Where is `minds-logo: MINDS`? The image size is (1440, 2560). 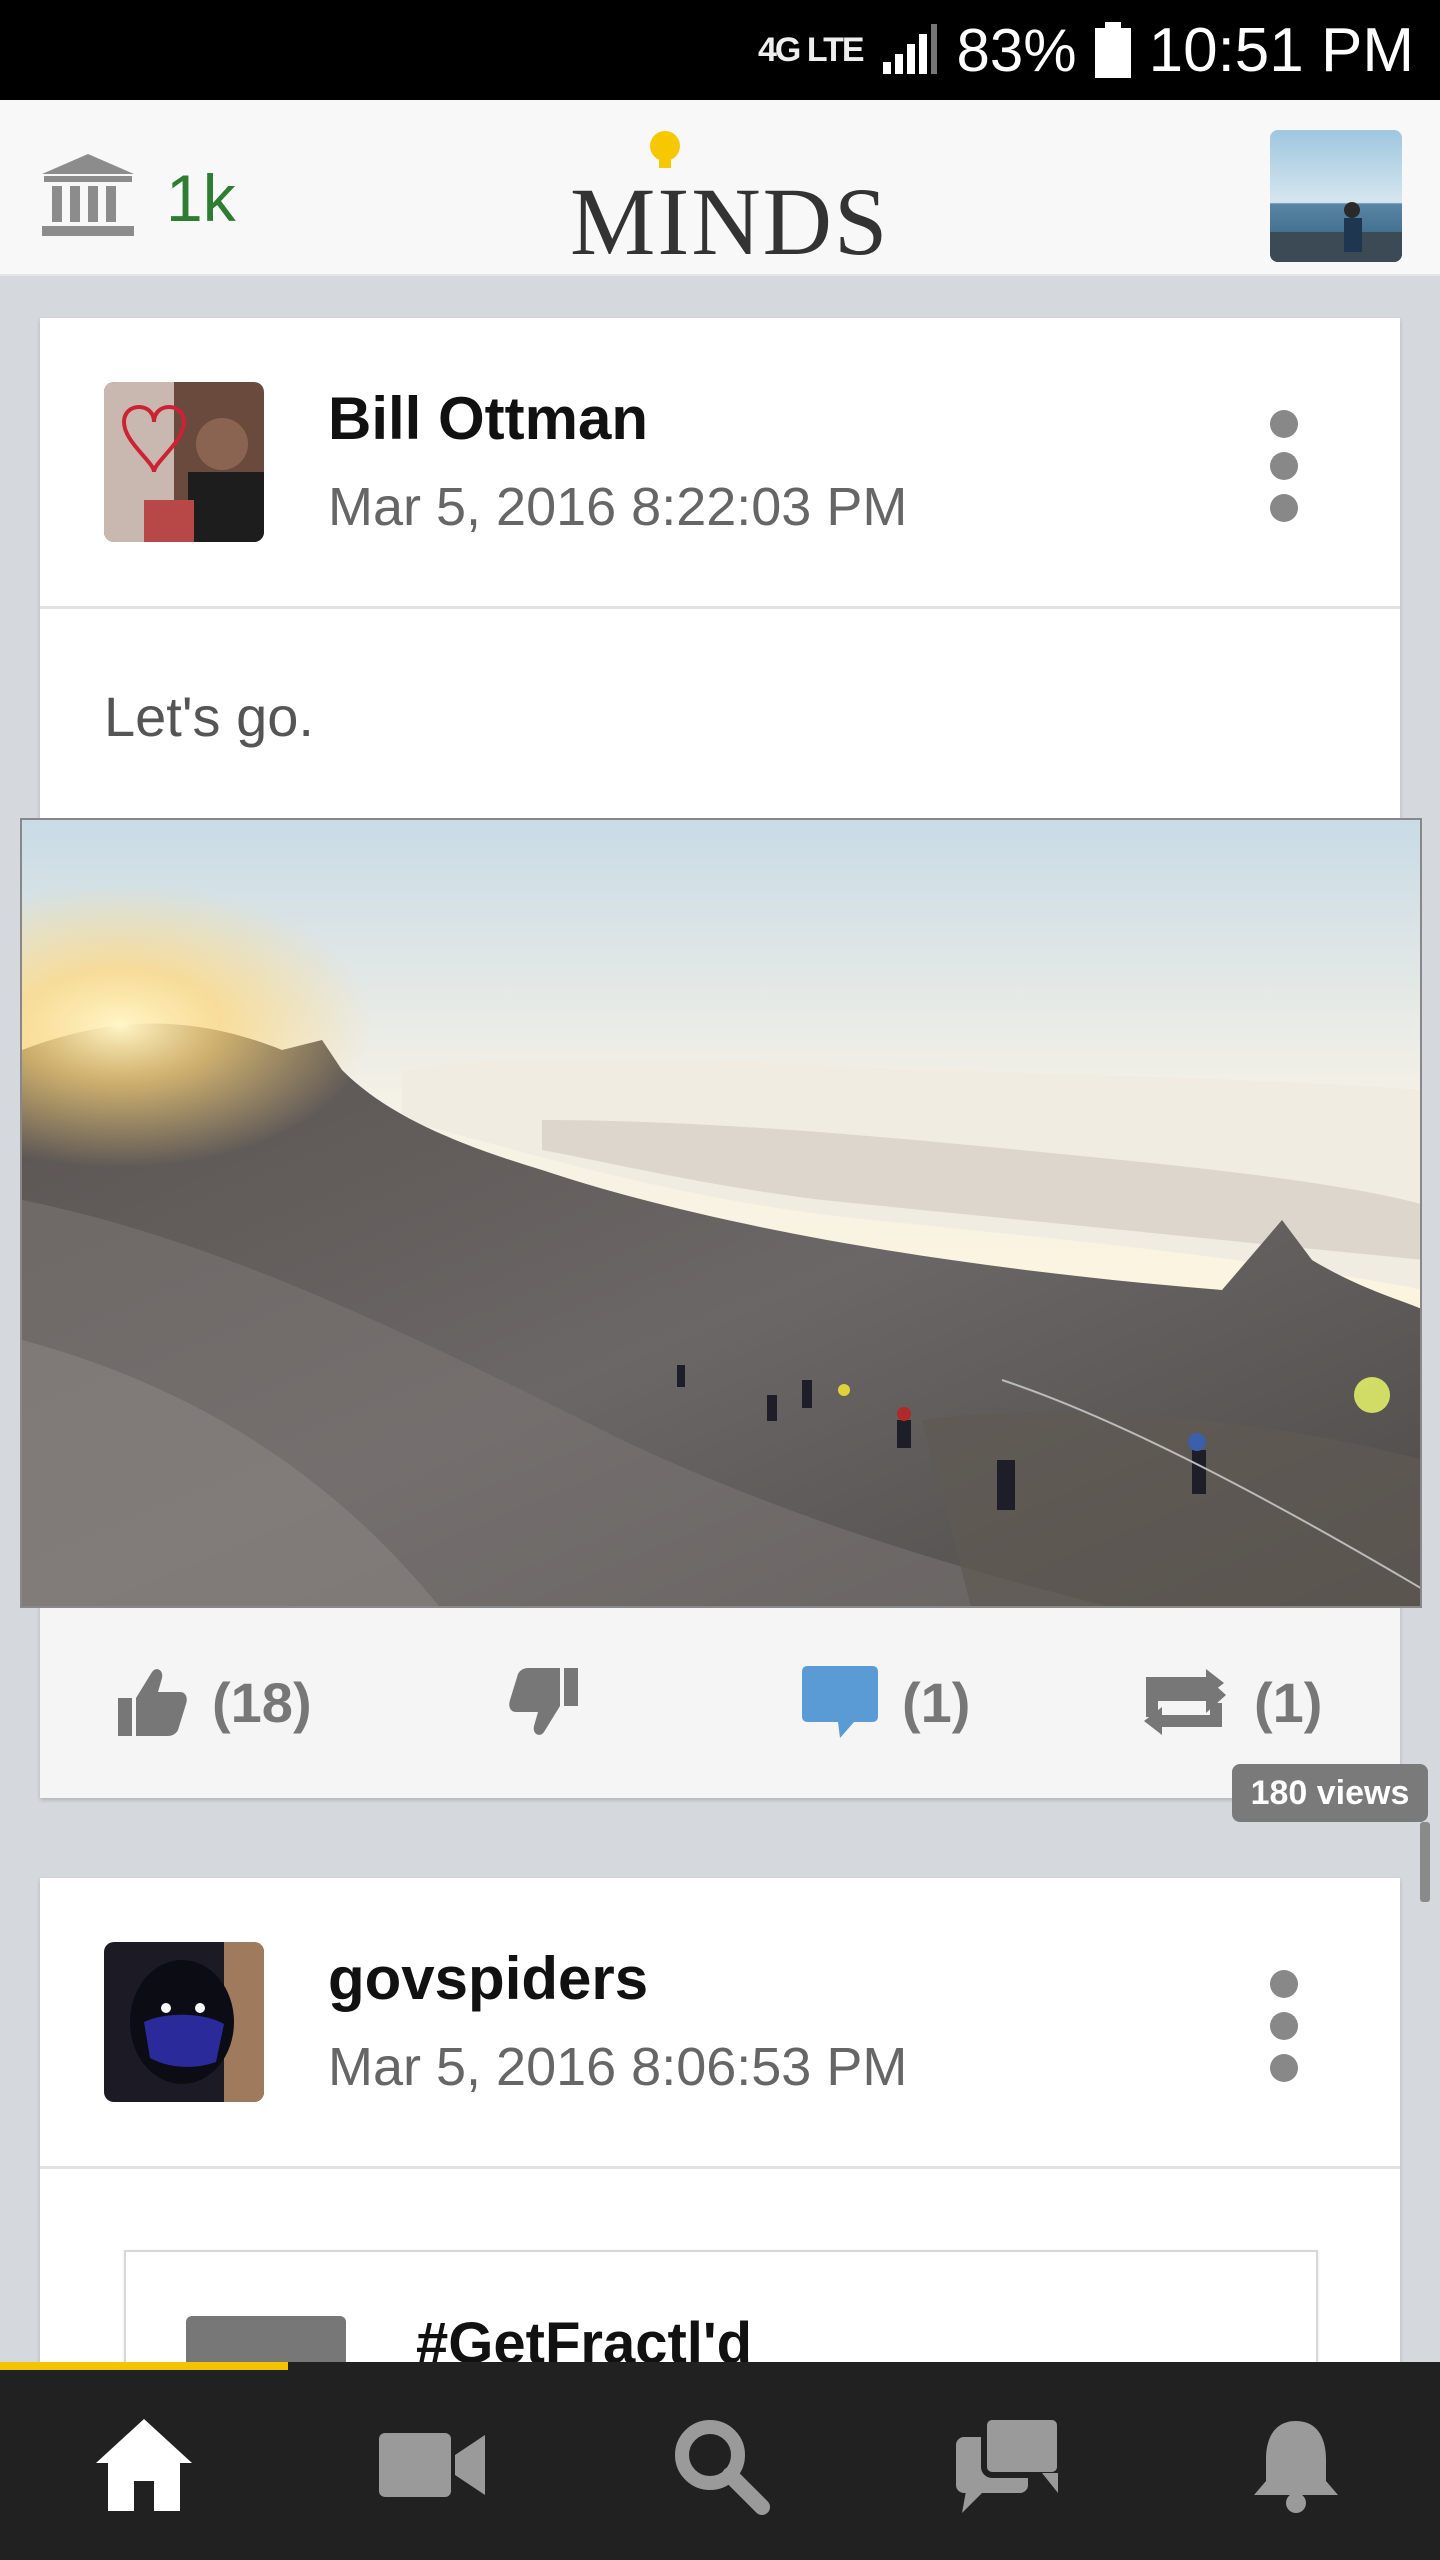 minds-logo: MINDS is located at coordinates (728, 202).